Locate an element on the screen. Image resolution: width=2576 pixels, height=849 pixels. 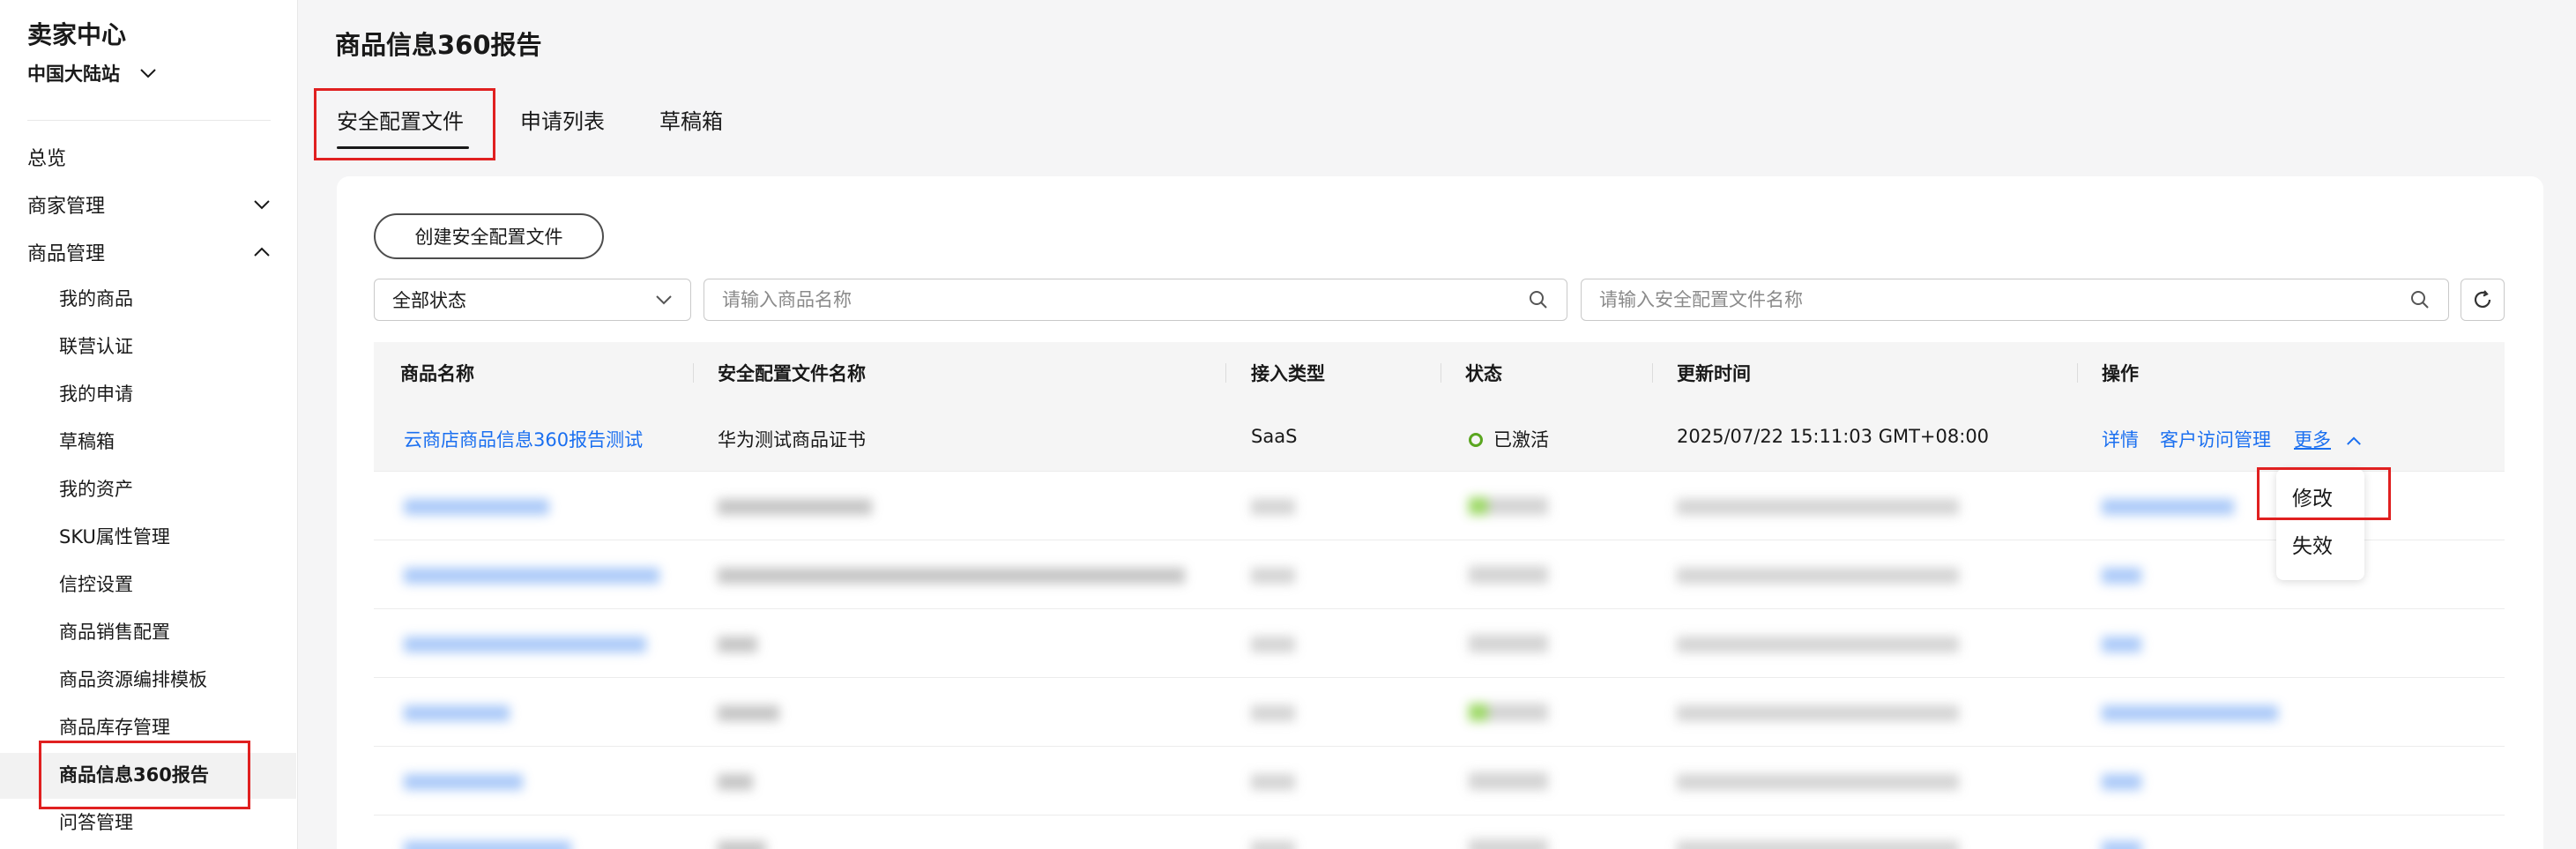
sidebar-item-overview: 总览 is located at coordinates (149, 157).